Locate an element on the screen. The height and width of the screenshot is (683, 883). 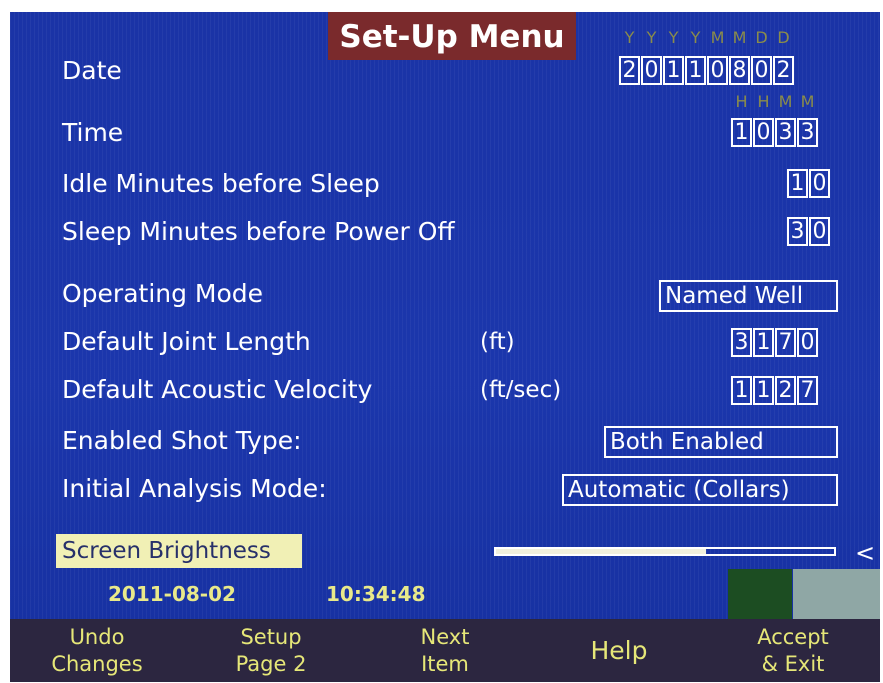
operating-mode-field: Named Well is located at coordinates (748, 296).